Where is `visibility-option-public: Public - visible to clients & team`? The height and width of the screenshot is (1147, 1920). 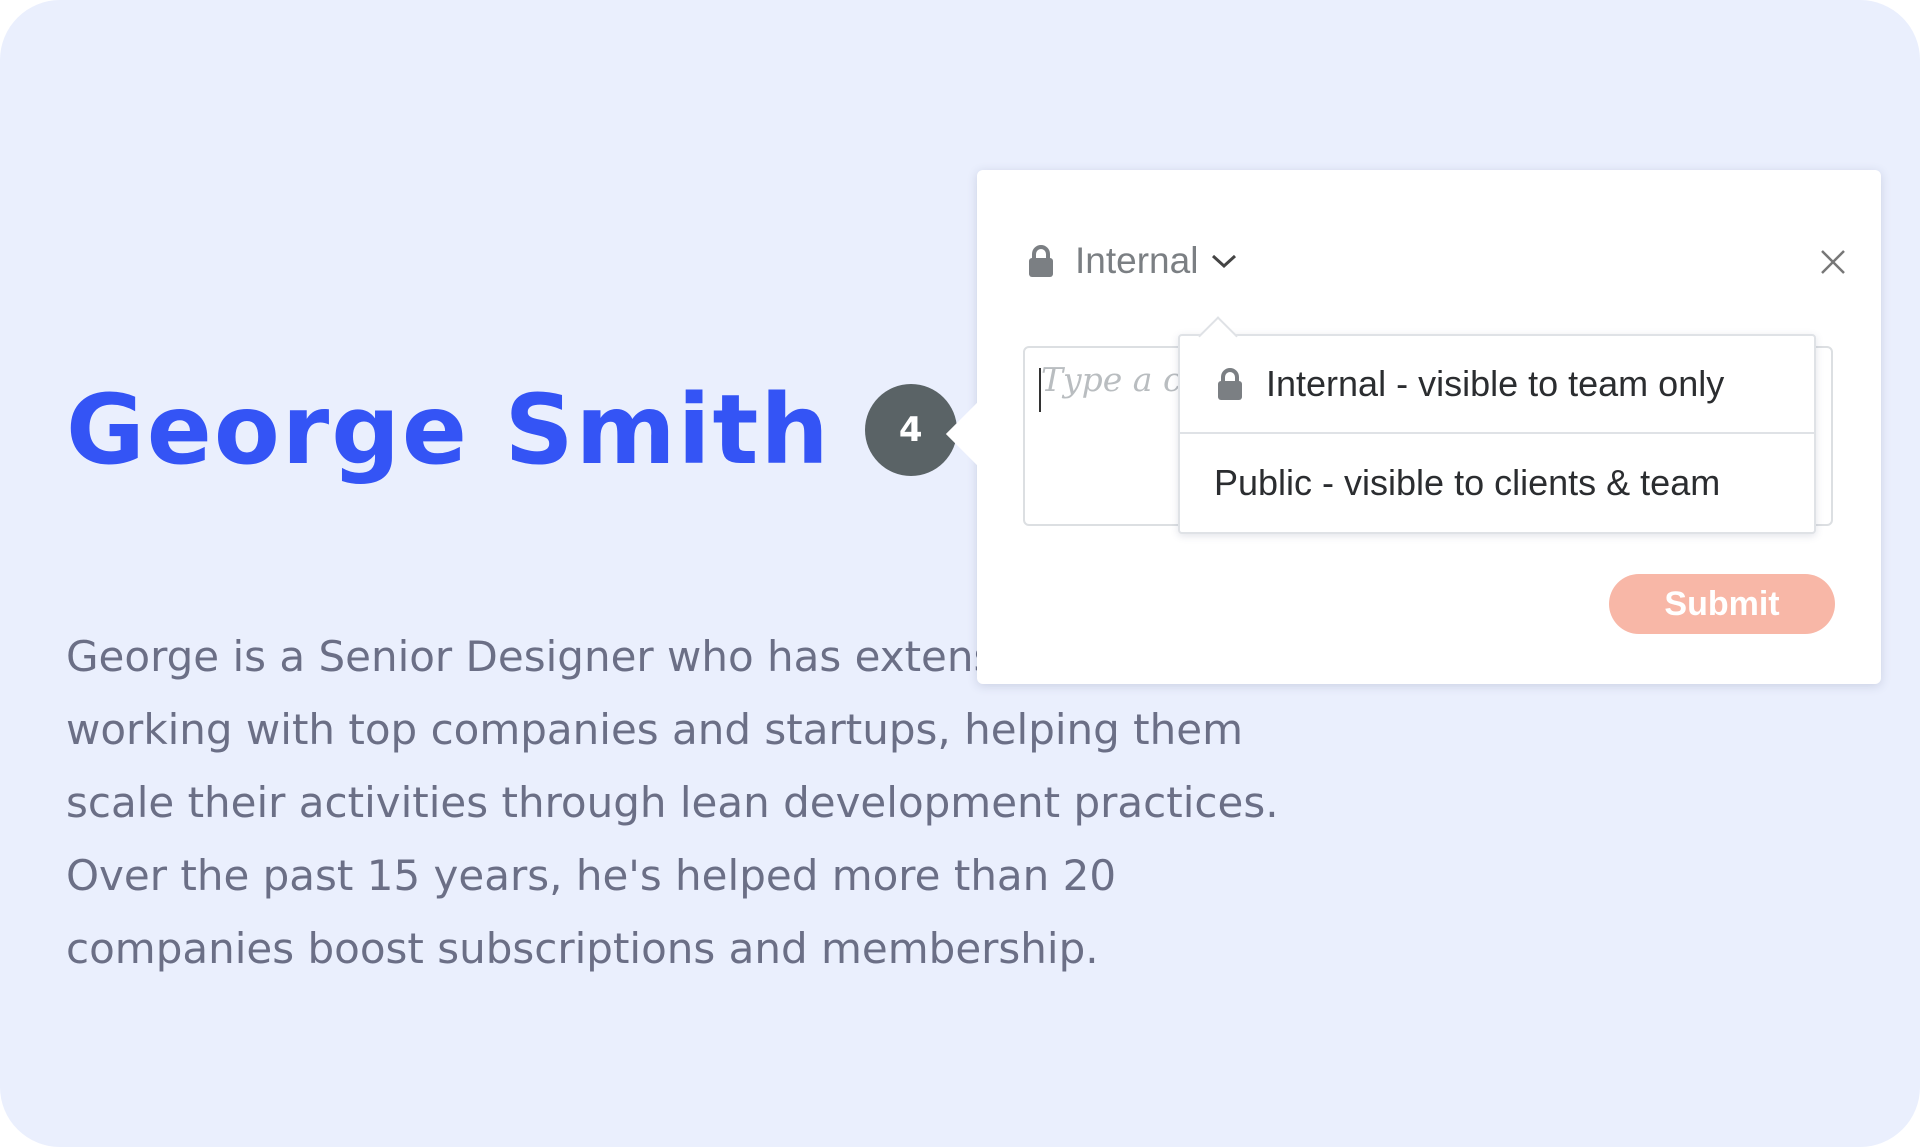 visibility-option-public: Public - visible to clients & team is located at coordinates (1497, 483).